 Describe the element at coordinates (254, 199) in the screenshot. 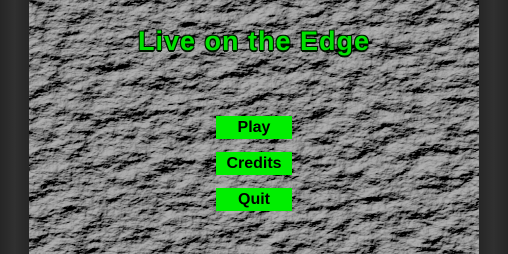

I see `quit-button: Quit` at that location.